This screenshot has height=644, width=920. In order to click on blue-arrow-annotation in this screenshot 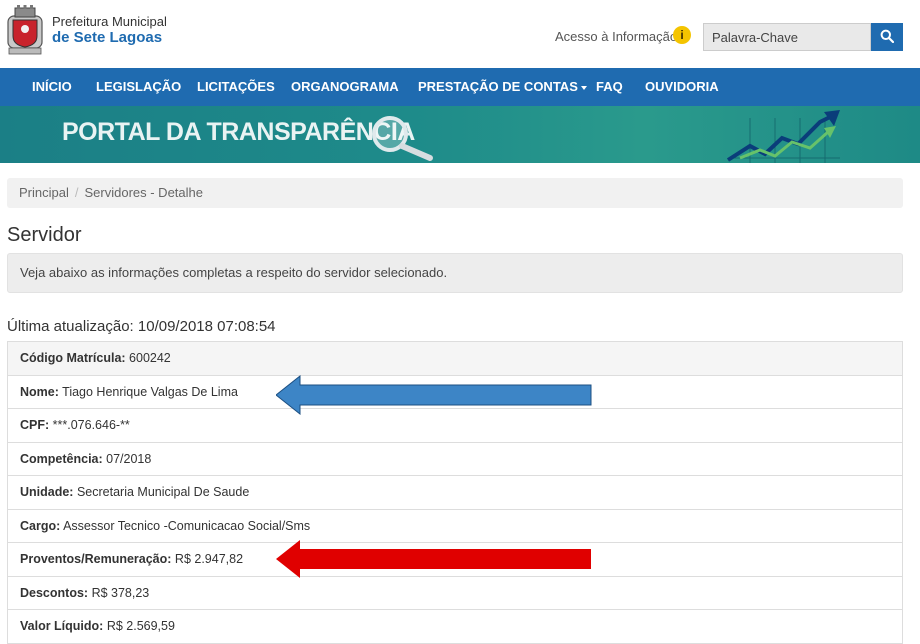, I will do `click(434, 395)`.